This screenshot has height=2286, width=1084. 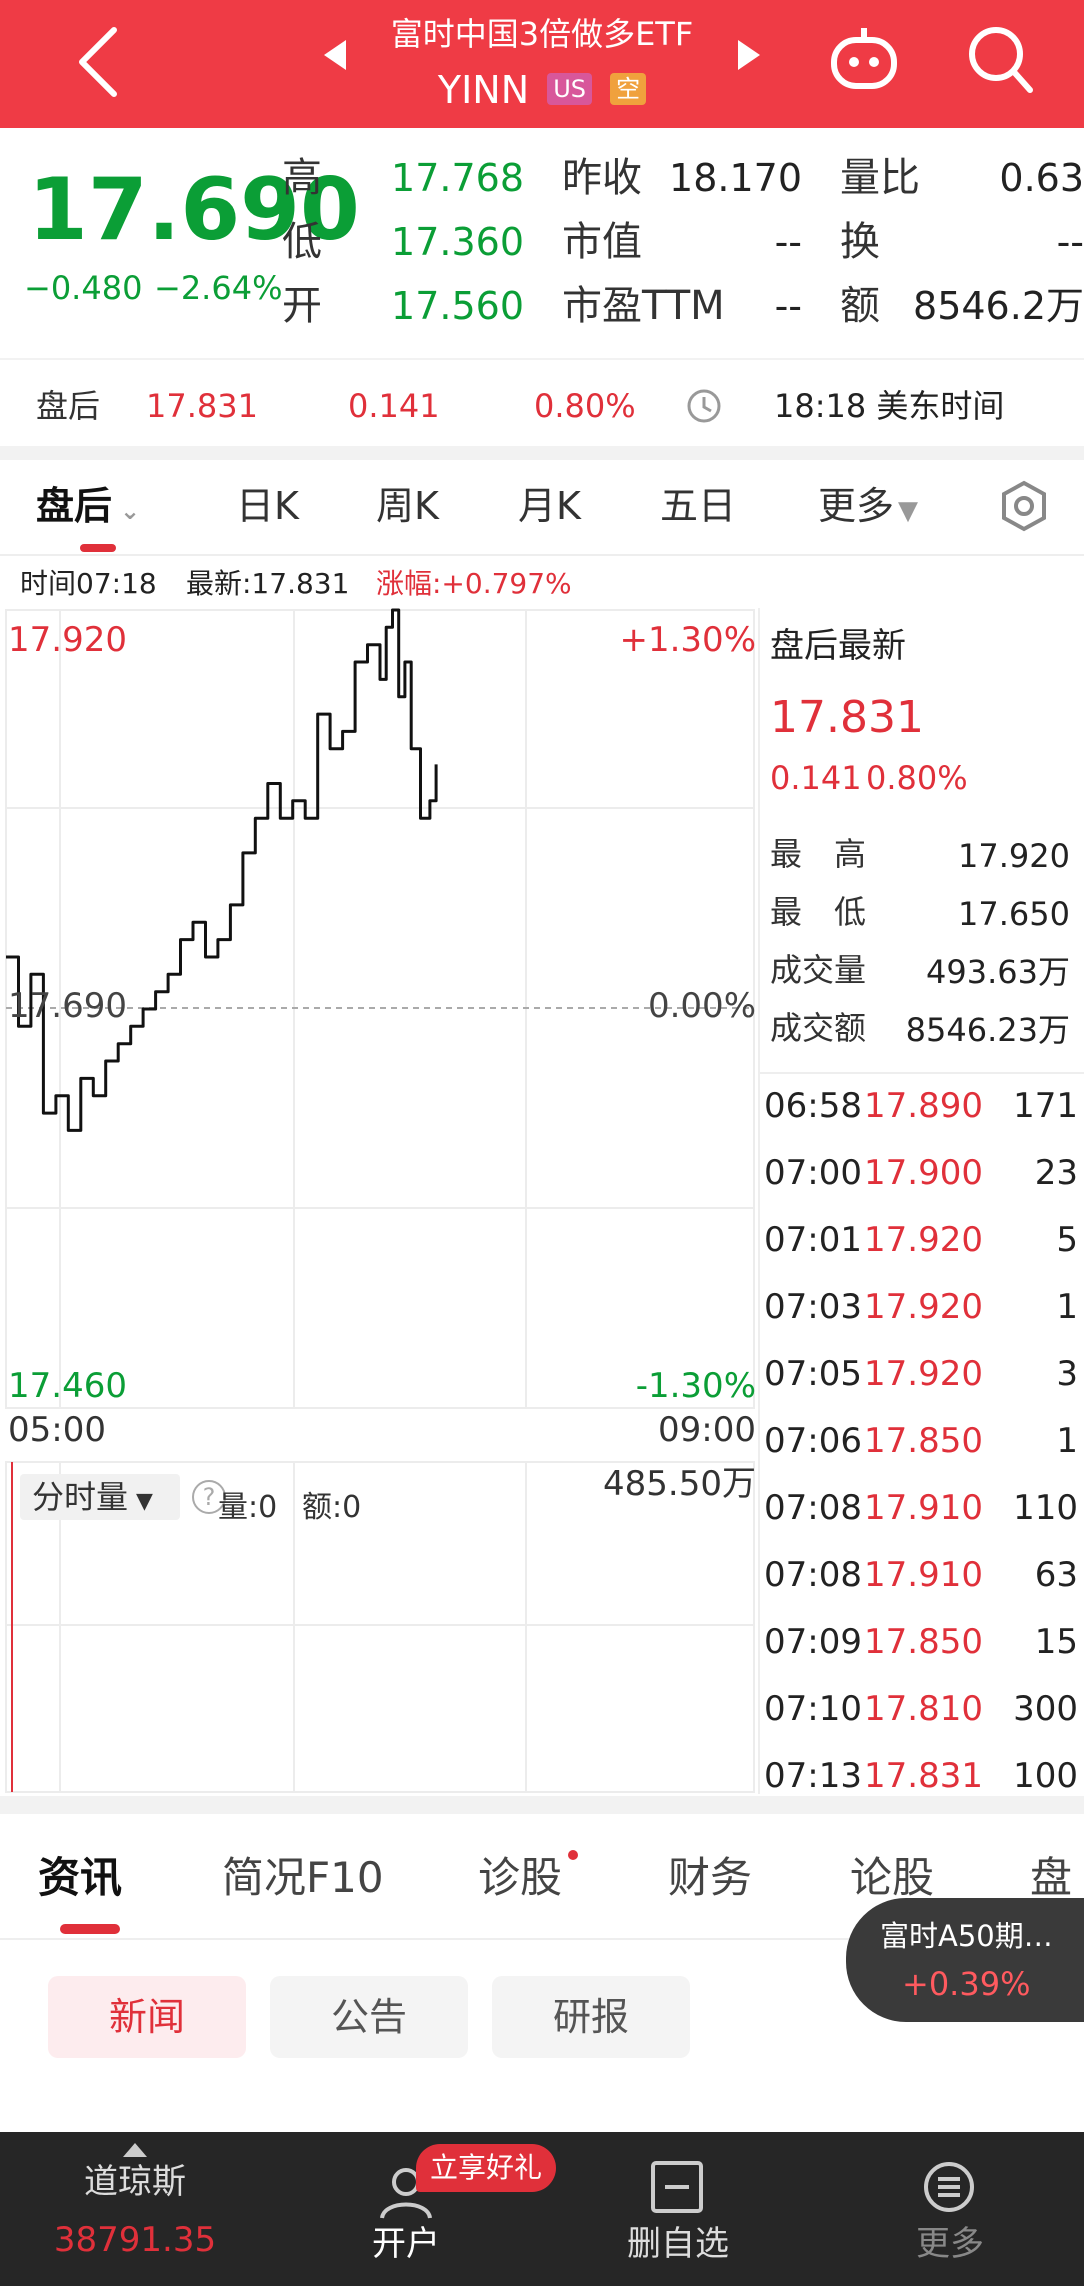 What do you see at coordinates (202, 406) in the screenshot?
I see `after-hours-price: 17.831` at bounding box center [202, 406].